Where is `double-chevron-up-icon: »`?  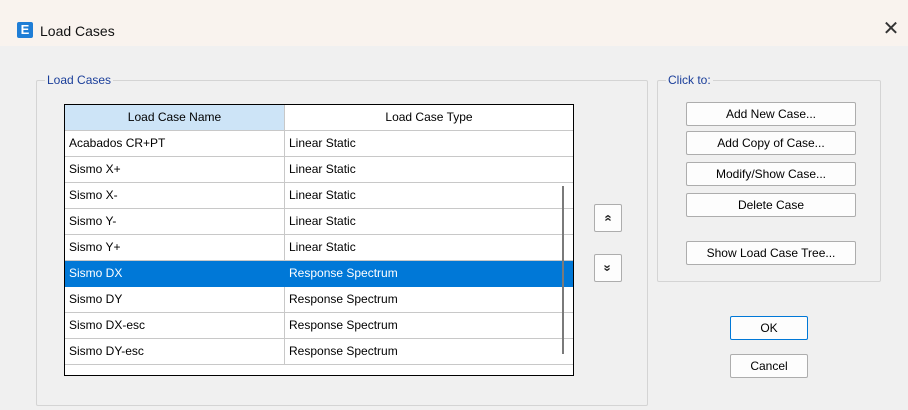
double-chevron-up-icon: » is located at coordinates (607, 218).